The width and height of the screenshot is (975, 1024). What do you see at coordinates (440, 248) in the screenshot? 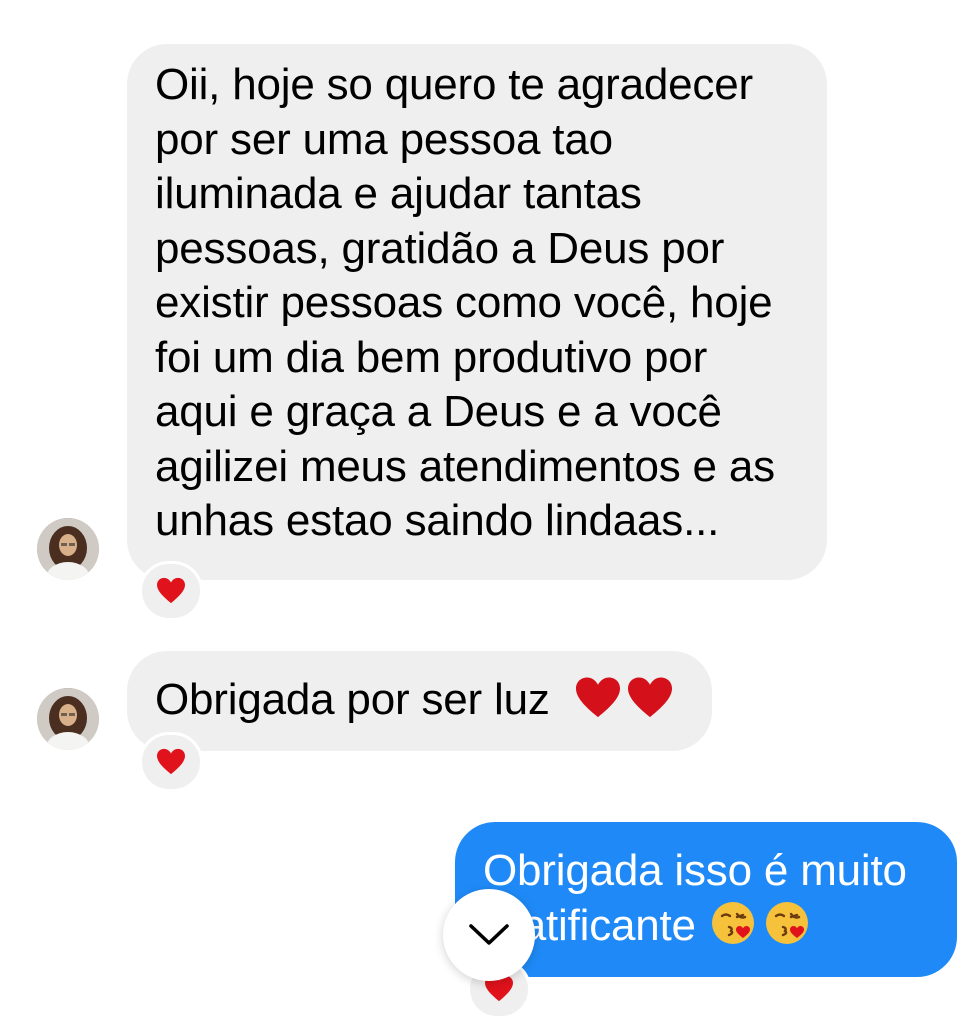
I see `message-line: pessoas, gratidão a Deus por` at bounding box center [440, 248].